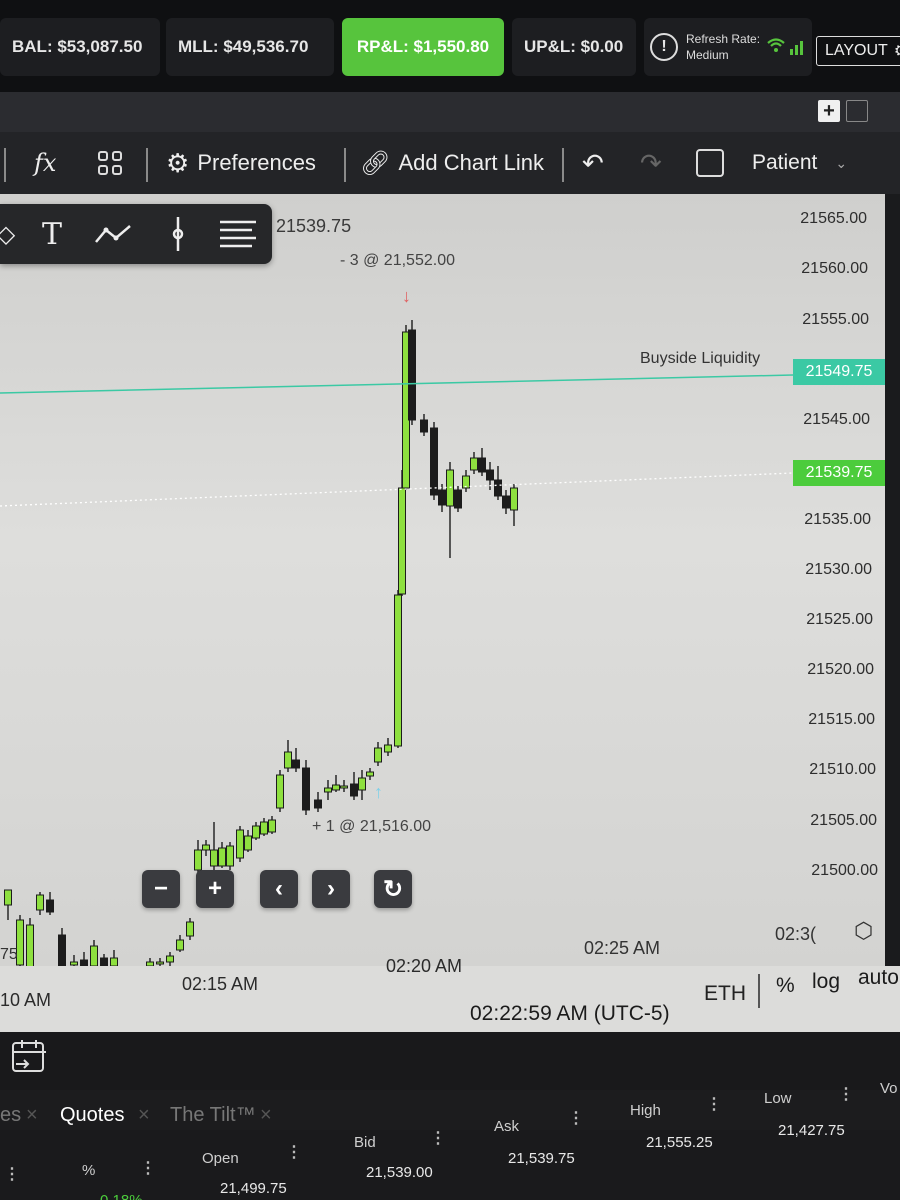 Image resolution: width=900 pixels, height=1200 pixels. I want to click on quote-open: 21,499.75, so click(253, 1188).